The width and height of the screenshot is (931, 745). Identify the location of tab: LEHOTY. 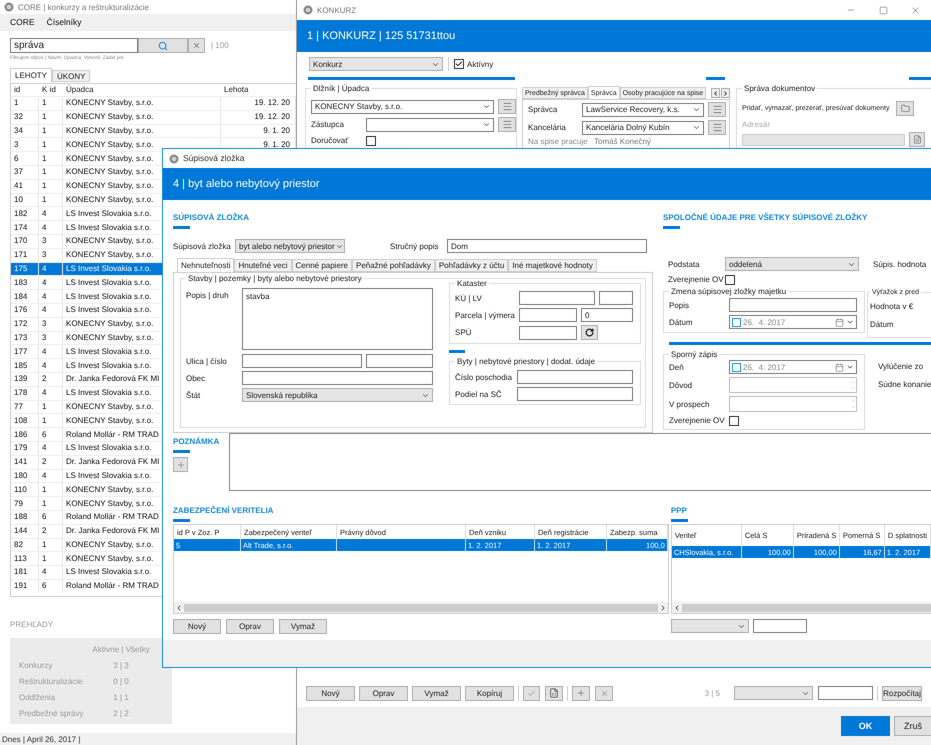
(31, 75).